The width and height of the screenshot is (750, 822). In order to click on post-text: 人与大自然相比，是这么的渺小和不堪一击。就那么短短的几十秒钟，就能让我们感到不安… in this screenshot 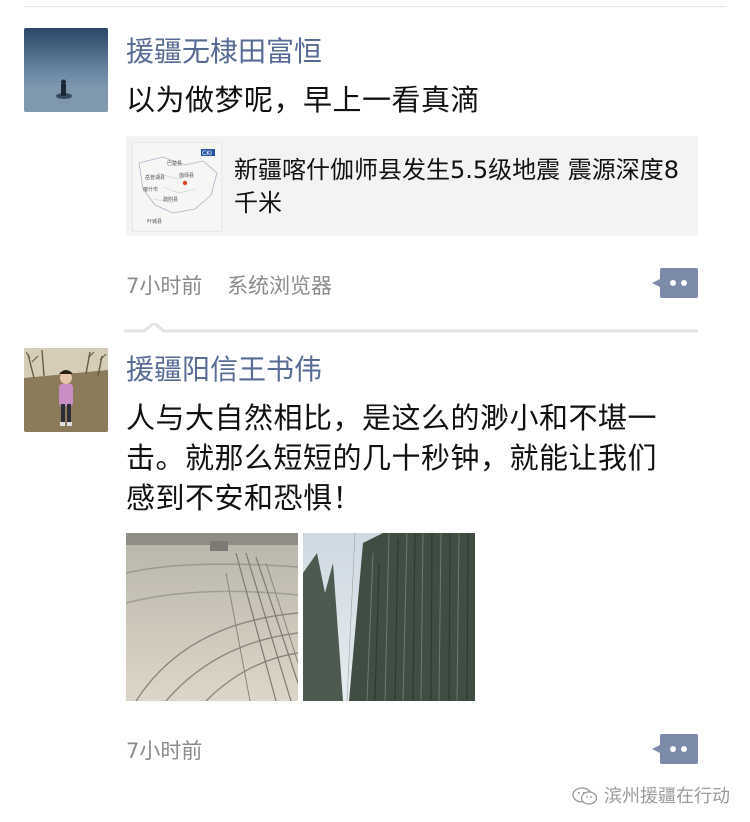, I will do `click(392, 458)`.